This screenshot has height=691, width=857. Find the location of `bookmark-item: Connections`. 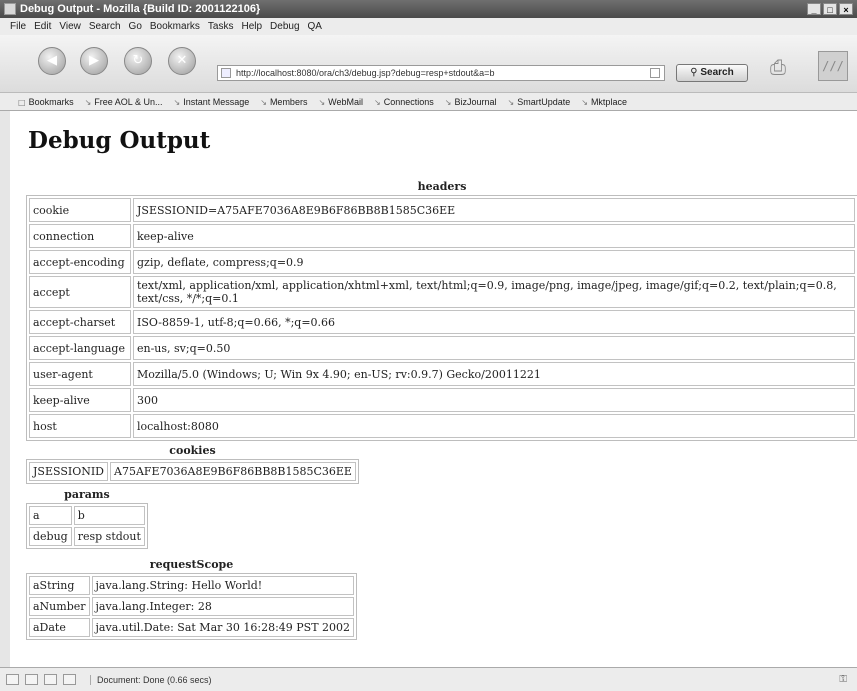

bookmark-item: Connections is located at coordinates (404, 102).